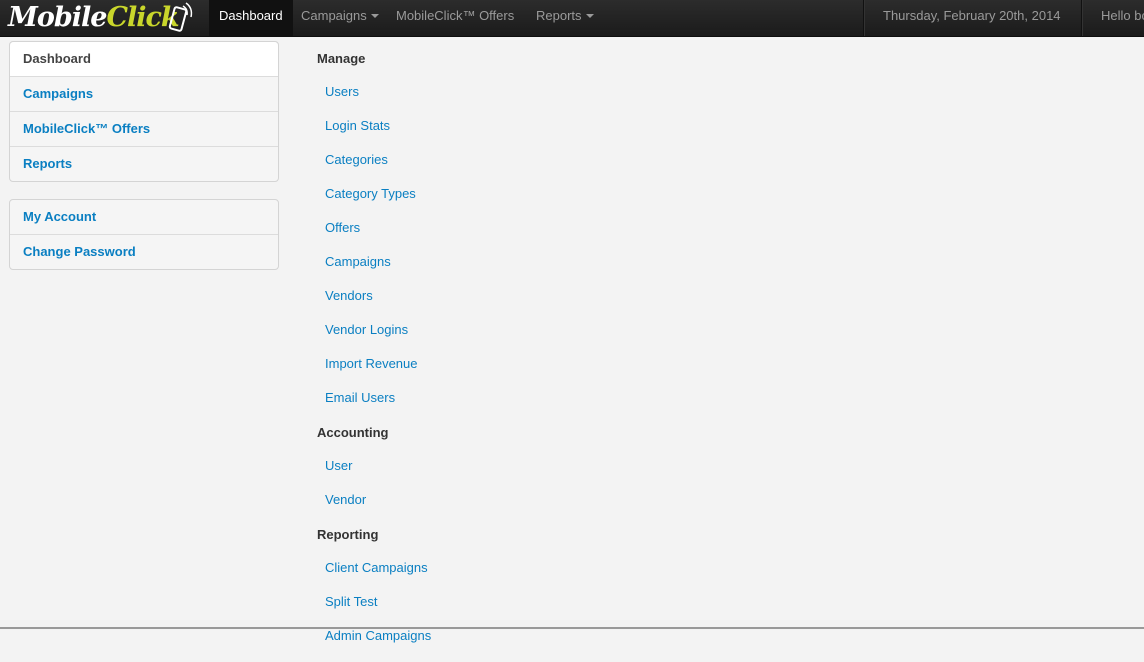  Describe the element at coordinates (717, 296) in the screenshot. I see `link-vendors: Vendors` at that location.